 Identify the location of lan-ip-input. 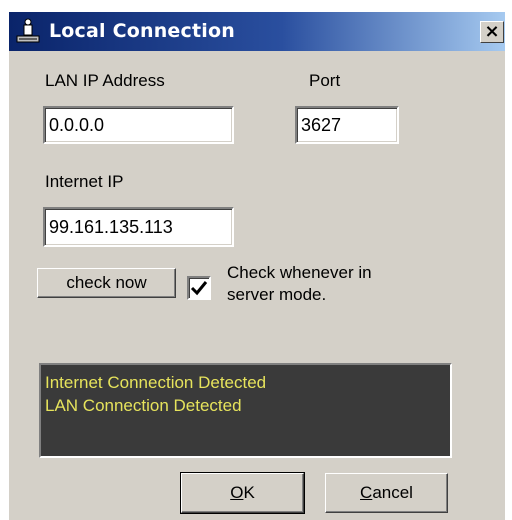
(138, 125).